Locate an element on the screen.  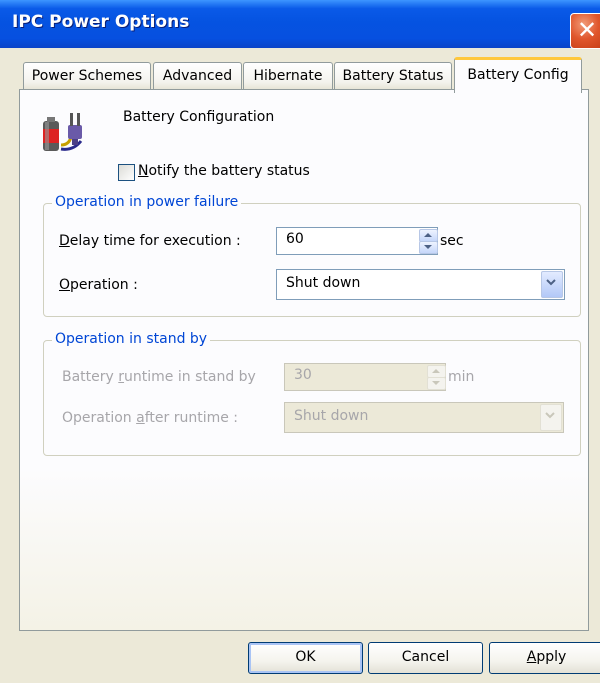
notify-checkbox is located at coordinates (126, 172).